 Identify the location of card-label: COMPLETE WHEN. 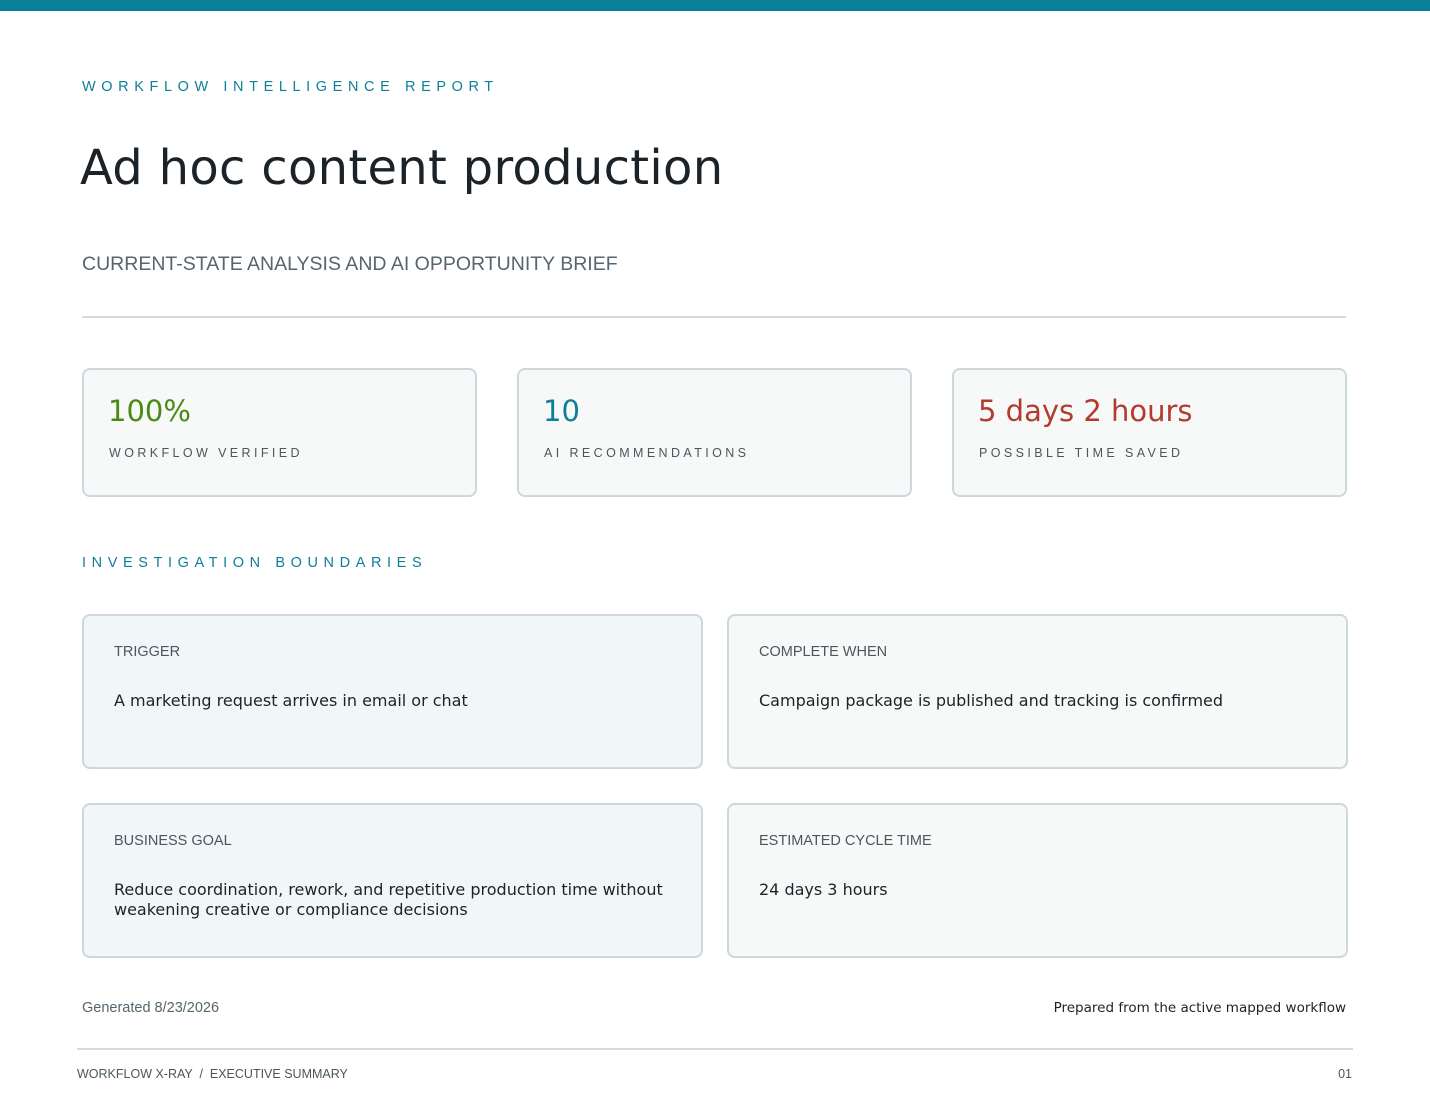
(823, 652).